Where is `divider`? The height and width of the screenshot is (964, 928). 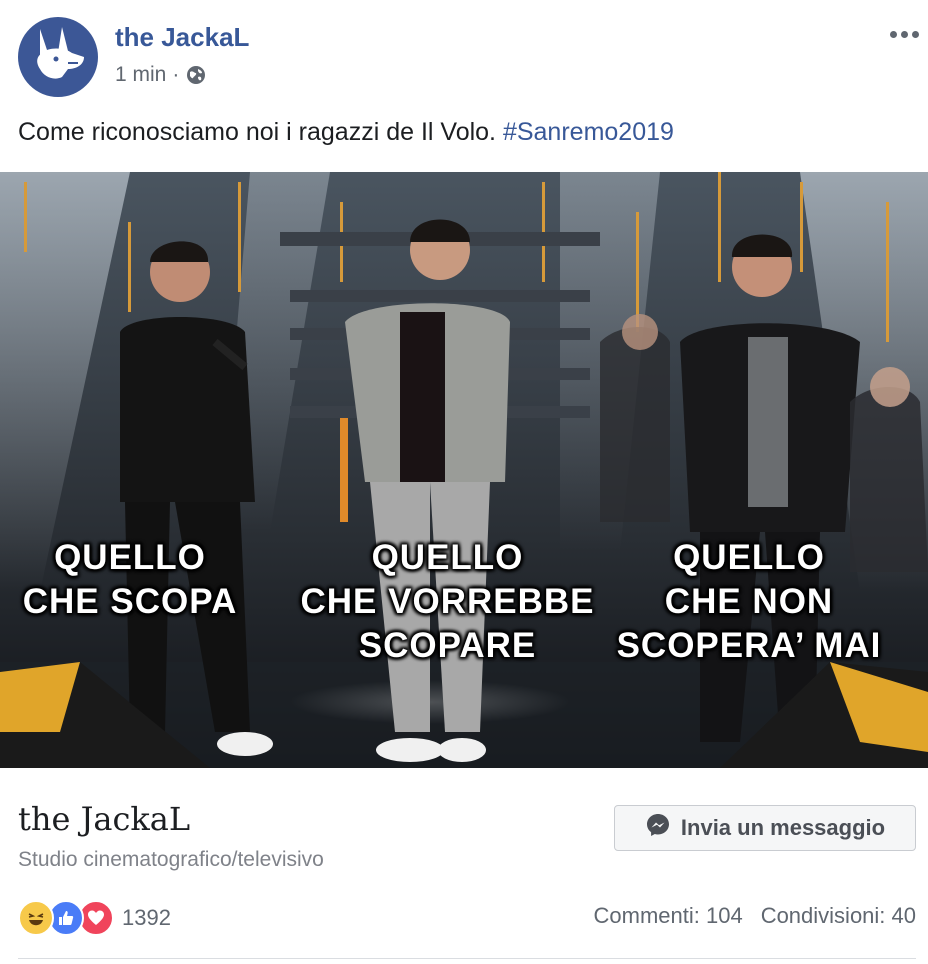
divider is located at coordinates (467, 958).